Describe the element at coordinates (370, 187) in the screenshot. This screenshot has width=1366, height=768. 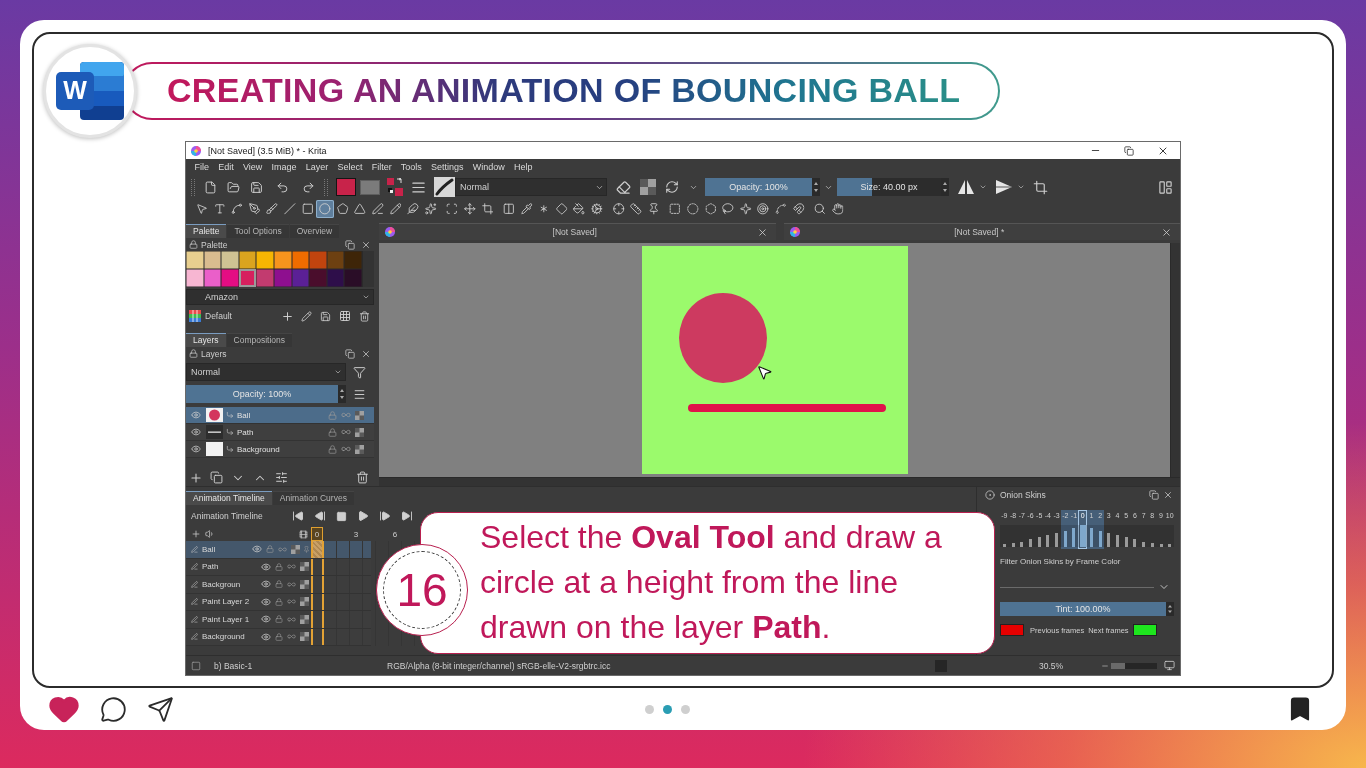
I see `background-swatch-icon` at that location.